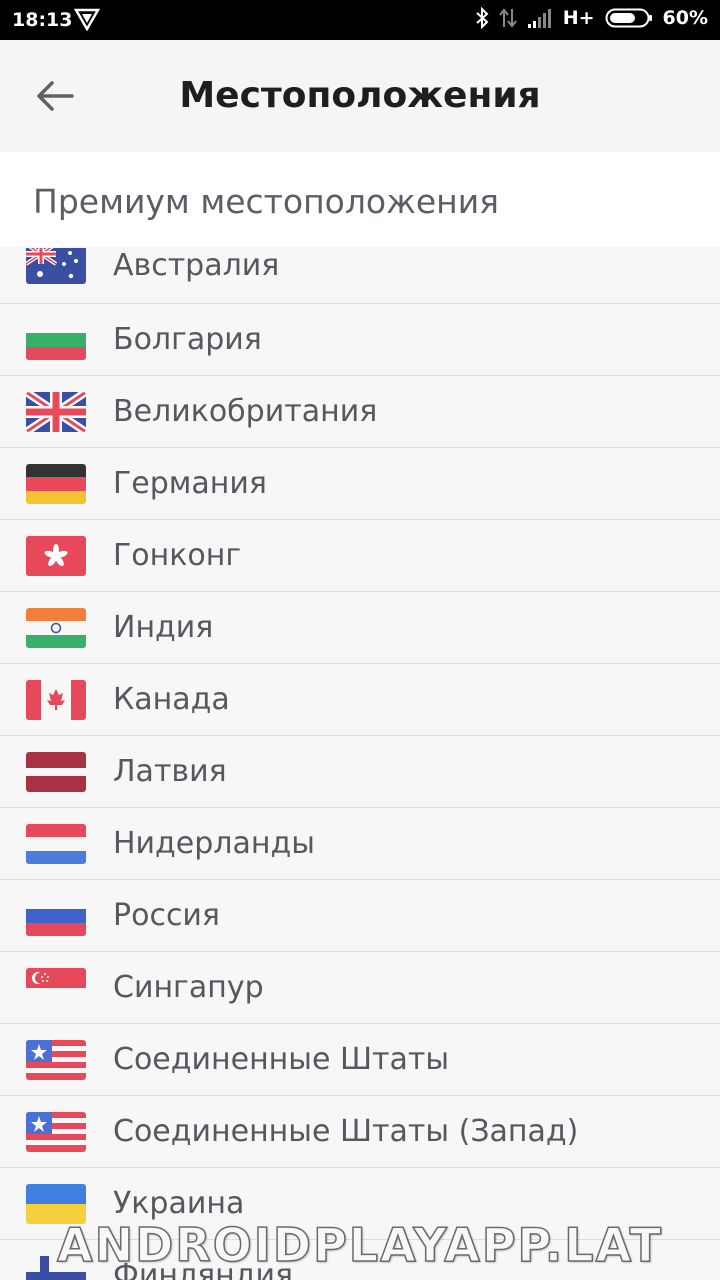 This screenshot has width=720, height=1280. Describe the element at coordinates (166, 915) in the screenshot. I see `location-label: Россия` at that location.